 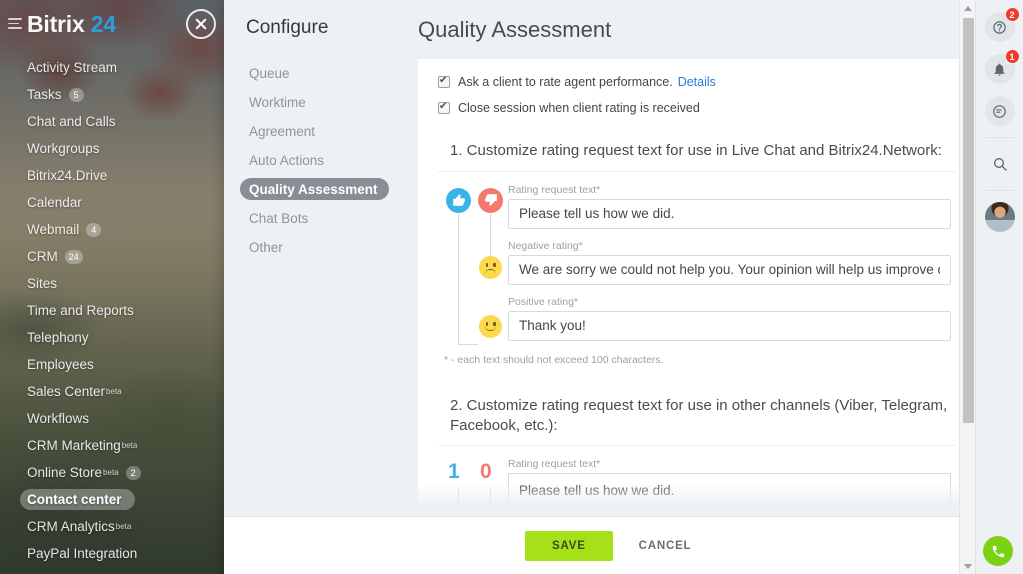 What do you see at coordinates (458, 278) in the screenshot?
I see `connector-positive-vertical` at bounding box center [458, 278].